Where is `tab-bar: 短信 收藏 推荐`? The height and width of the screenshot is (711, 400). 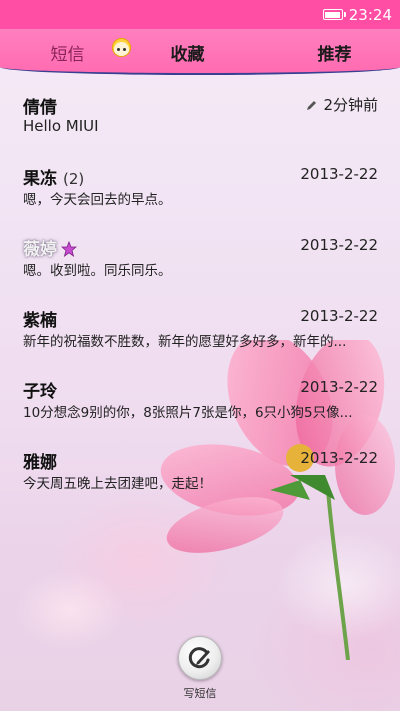 tab-bar: 短信 收藏 推荐 is located at coordinates (200, 52).